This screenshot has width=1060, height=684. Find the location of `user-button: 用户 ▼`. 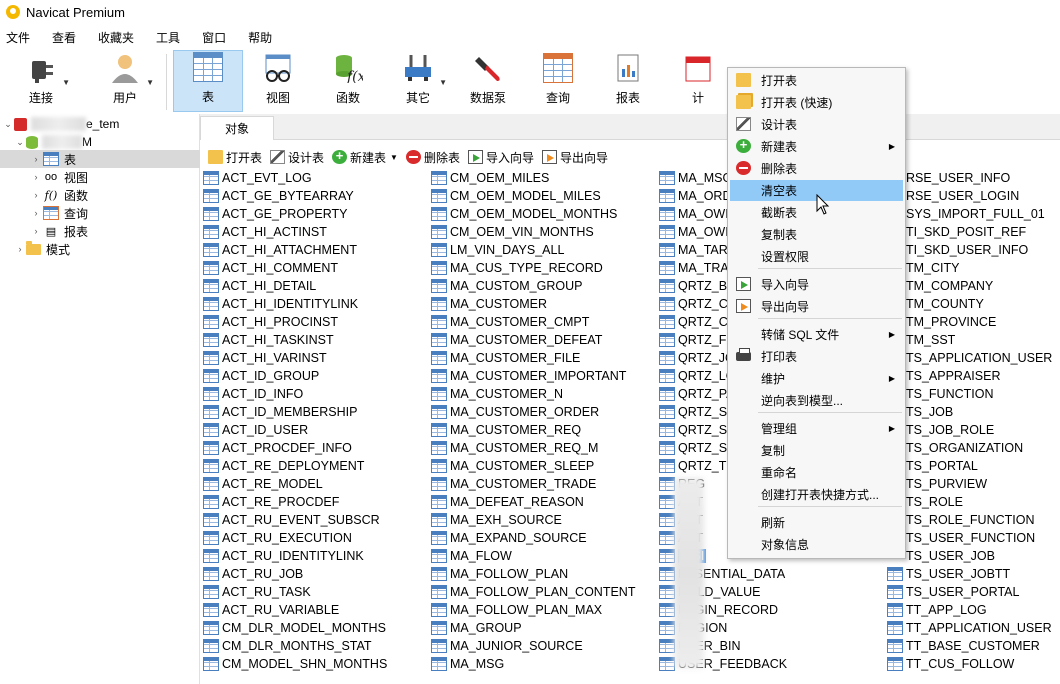

user-button: 用户 ▼ is located at coordinates (125, 81).